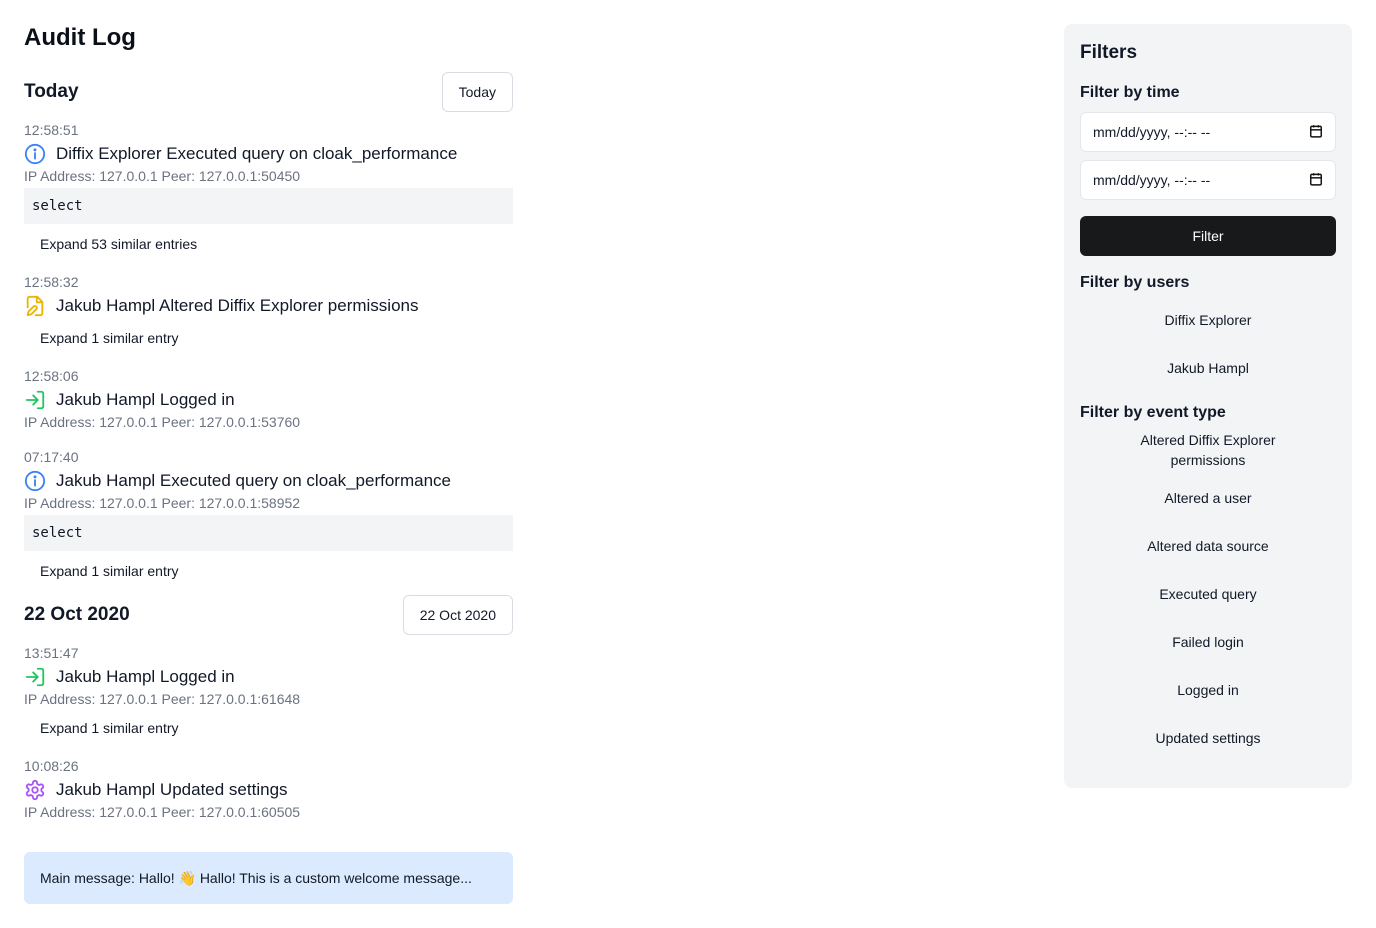 This screenshot has height=928, width=1376. Describe the element at coordinates (172, 789) in the screenshot. I see `entry-description: Jakub Hampl Updated settings` at that location.